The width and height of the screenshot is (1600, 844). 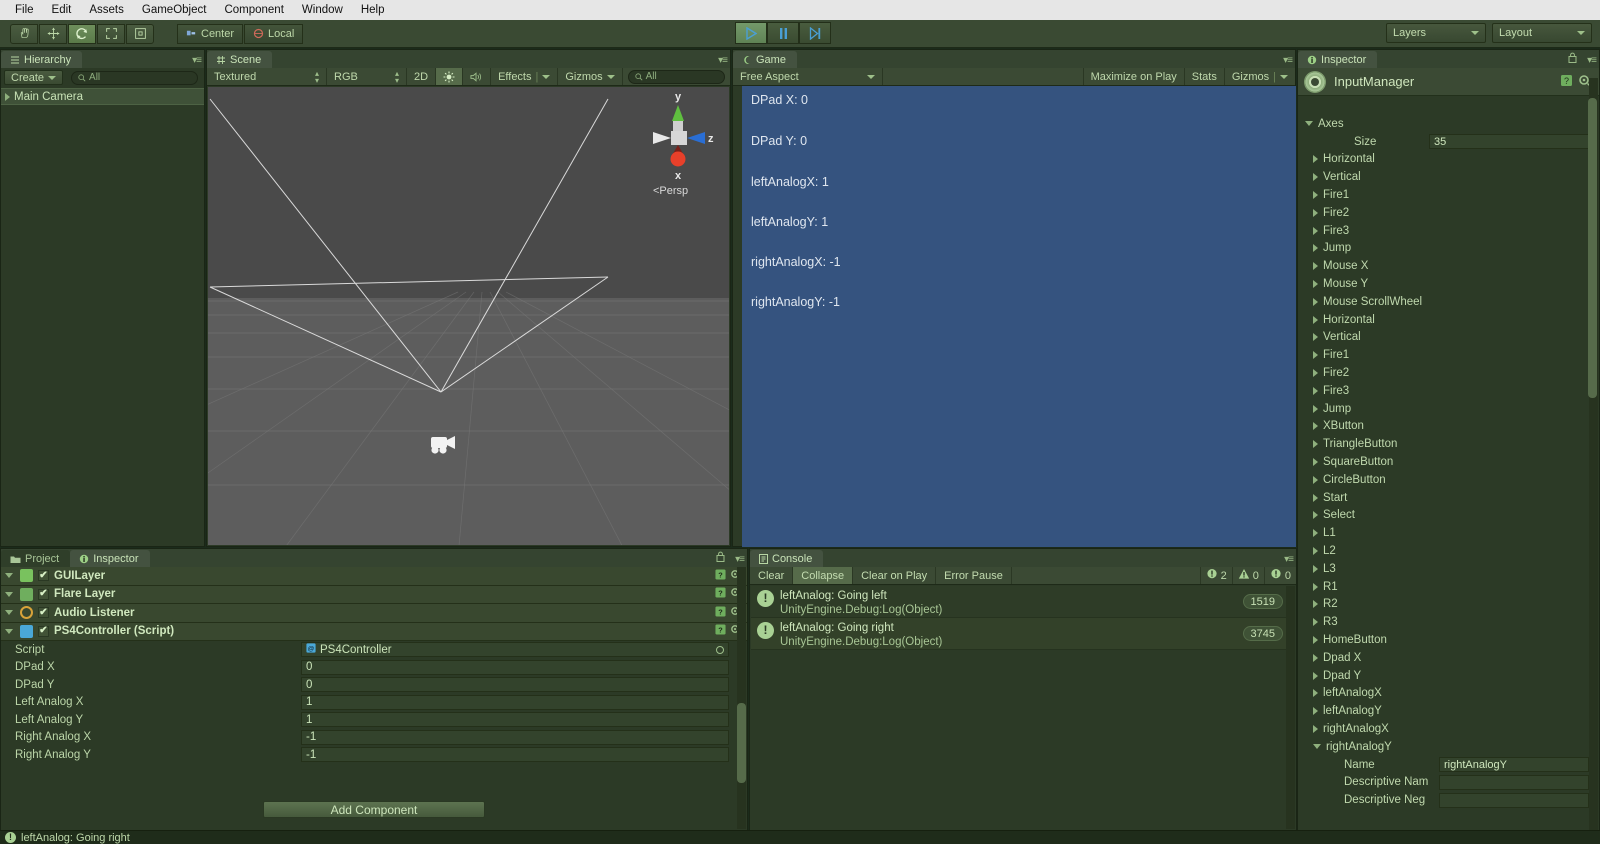 What do you see at coordinates (1444, 605) in the screenshot?
I see `axis-row: R2` at bounding box center [1444, 605].